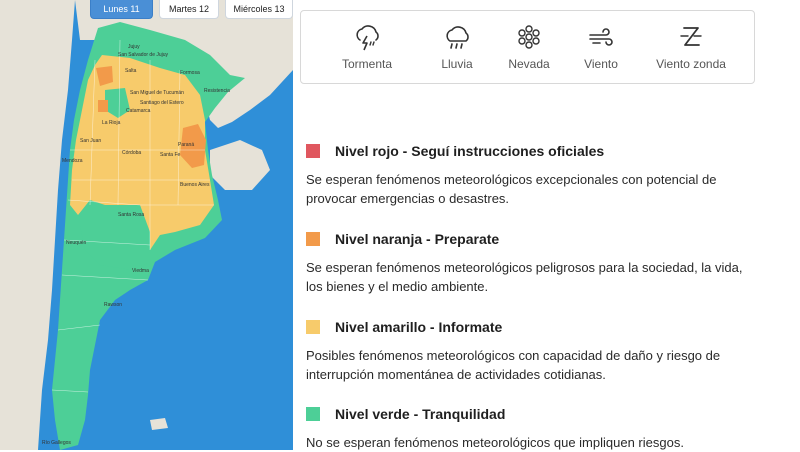  What do you see at coordinates (72, 161) in the screenshot?
I see `place-label: Mendoza` at bounding box center [72, 161].